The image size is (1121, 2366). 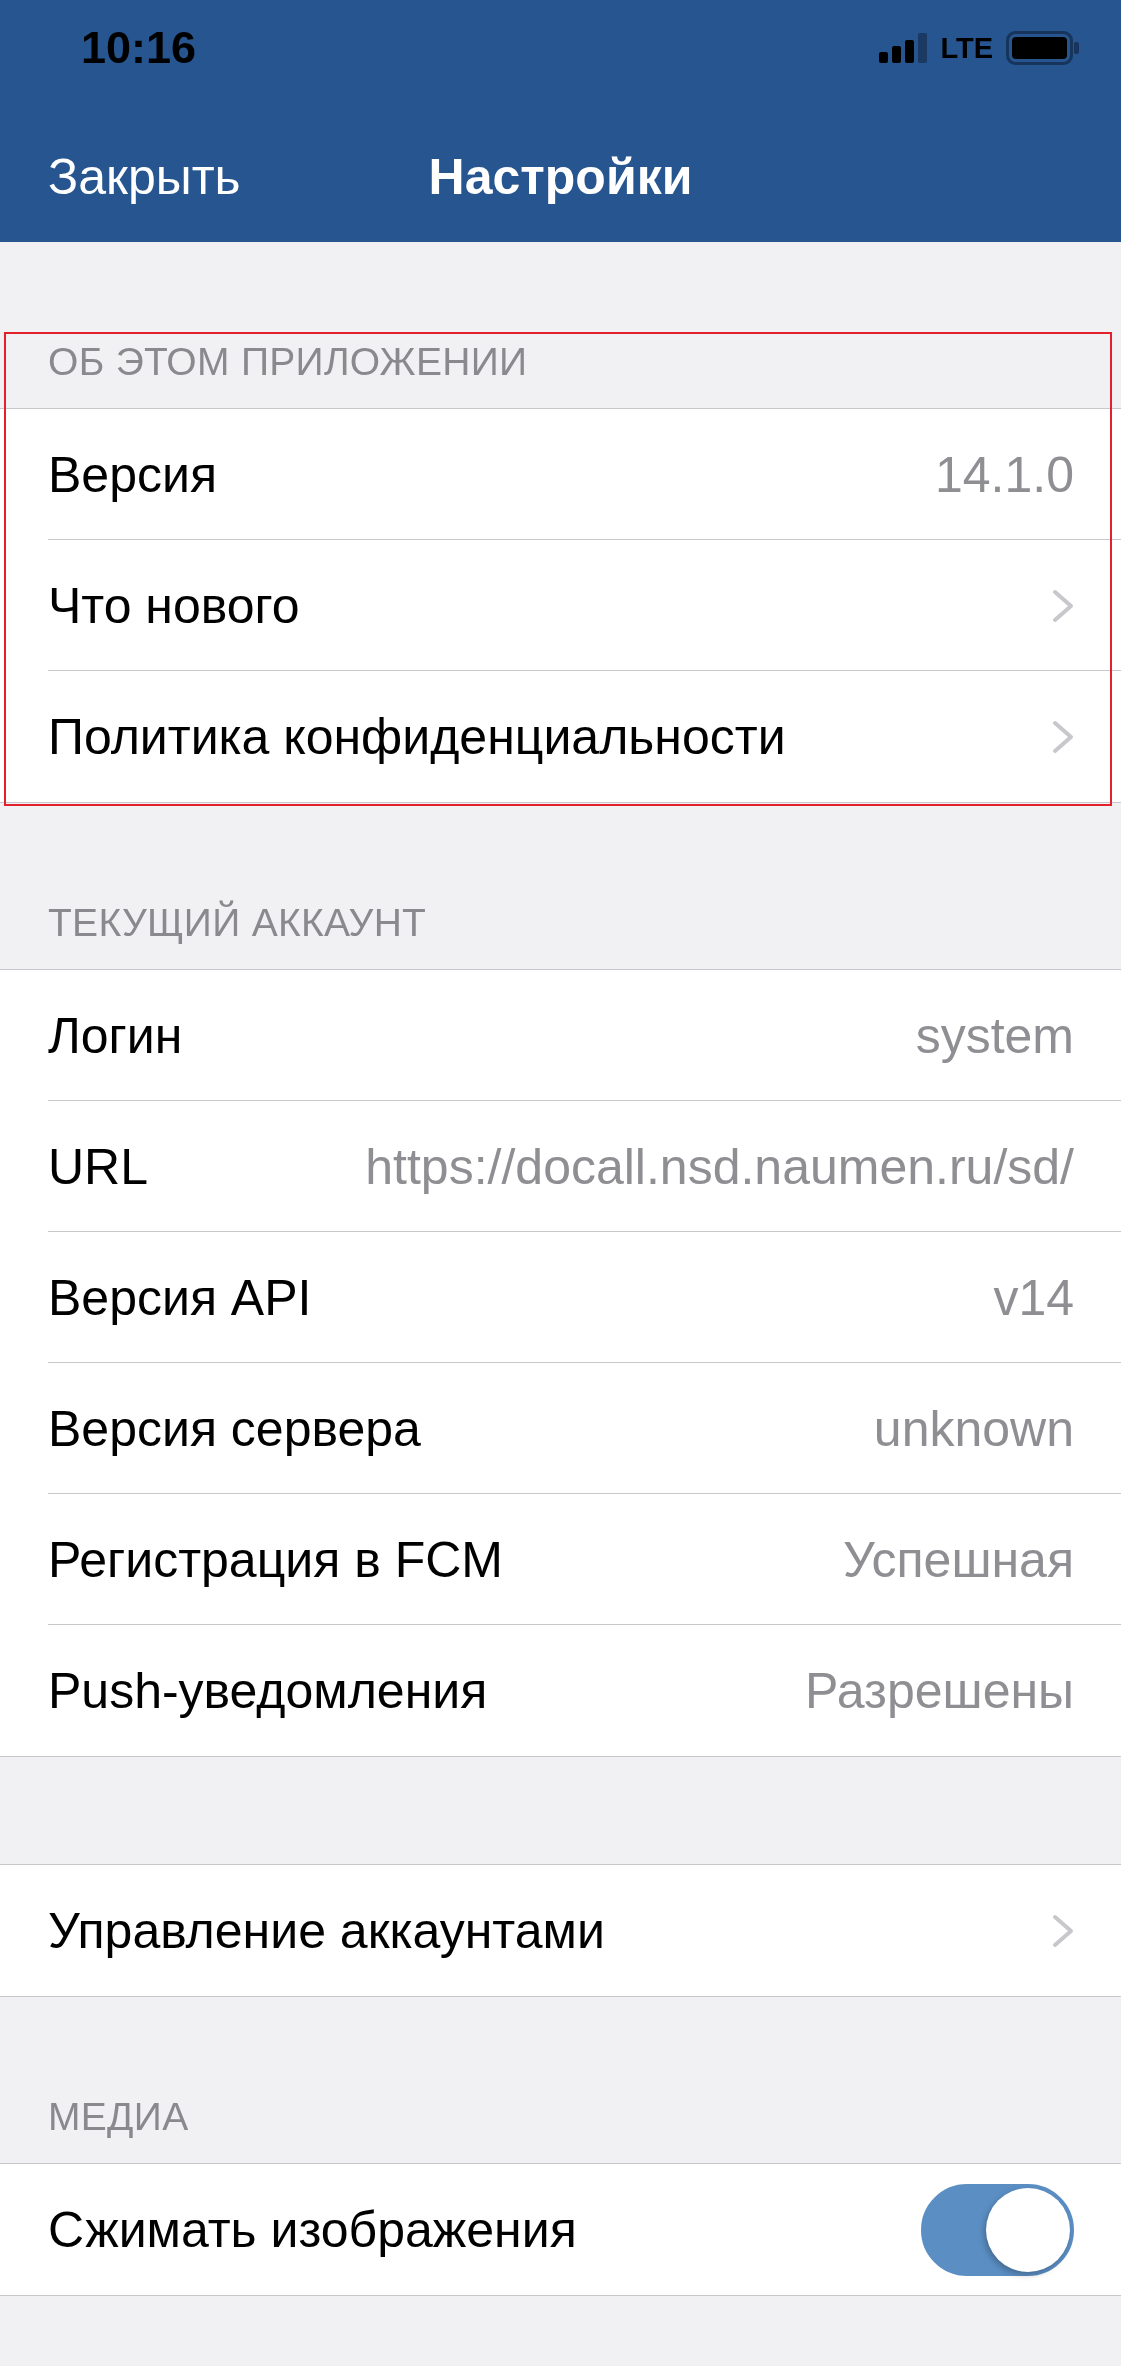 I want to click on list-item: Что нового, so click(x=560, y=605).